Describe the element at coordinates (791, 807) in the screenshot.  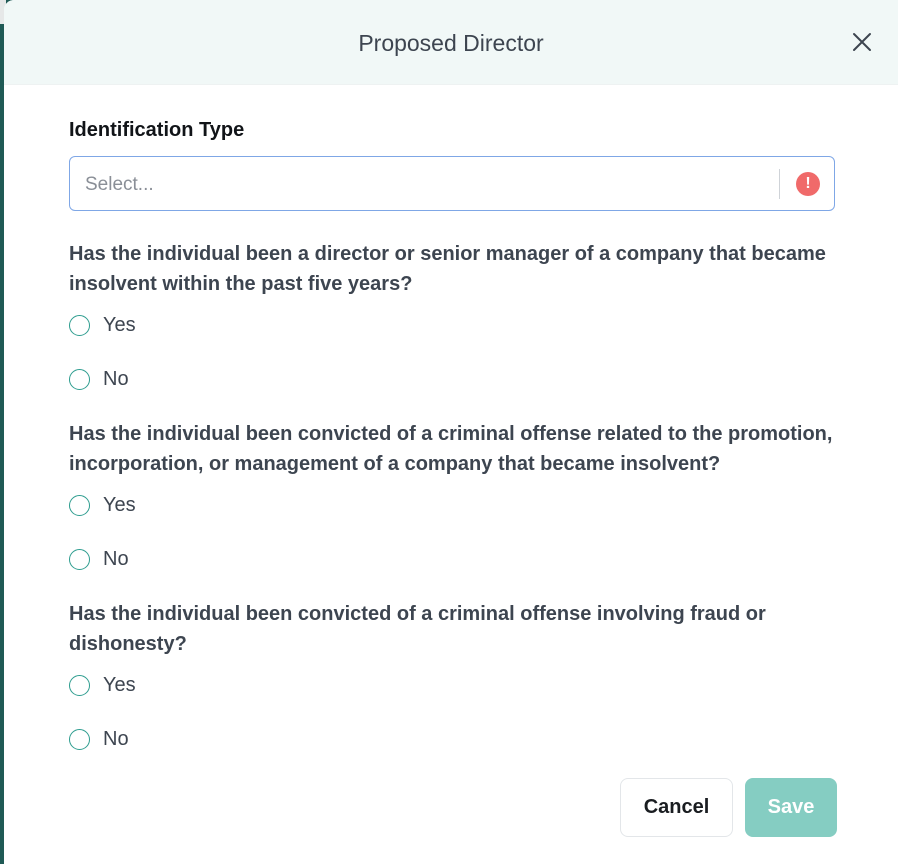
I see `save-button: Save` at that location.